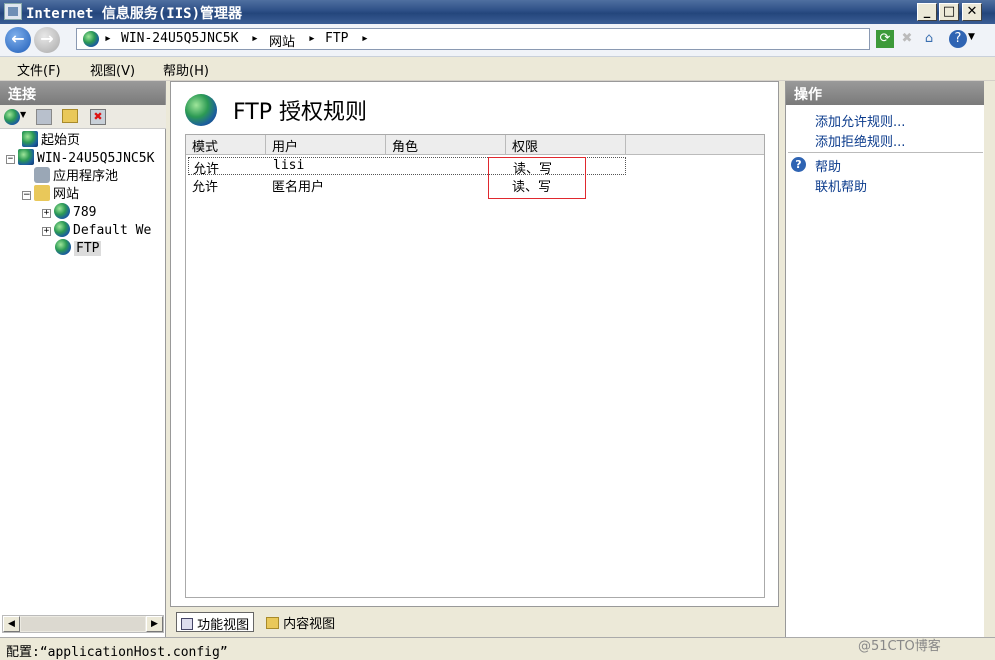 This screenshot has width=995, height=660. Describe the element at coordinates (885, 93) in the screenshot. I see `actions-header: 操作` at that location.